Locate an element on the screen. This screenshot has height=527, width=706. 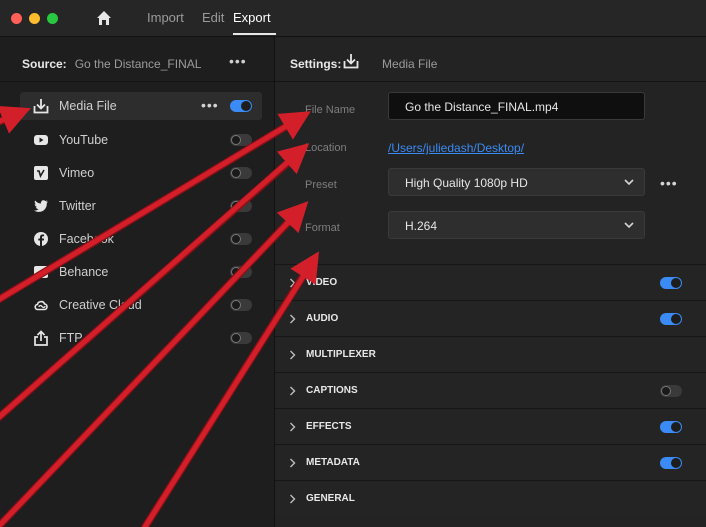
twitter-toggle is located at coordinates (241, 206).